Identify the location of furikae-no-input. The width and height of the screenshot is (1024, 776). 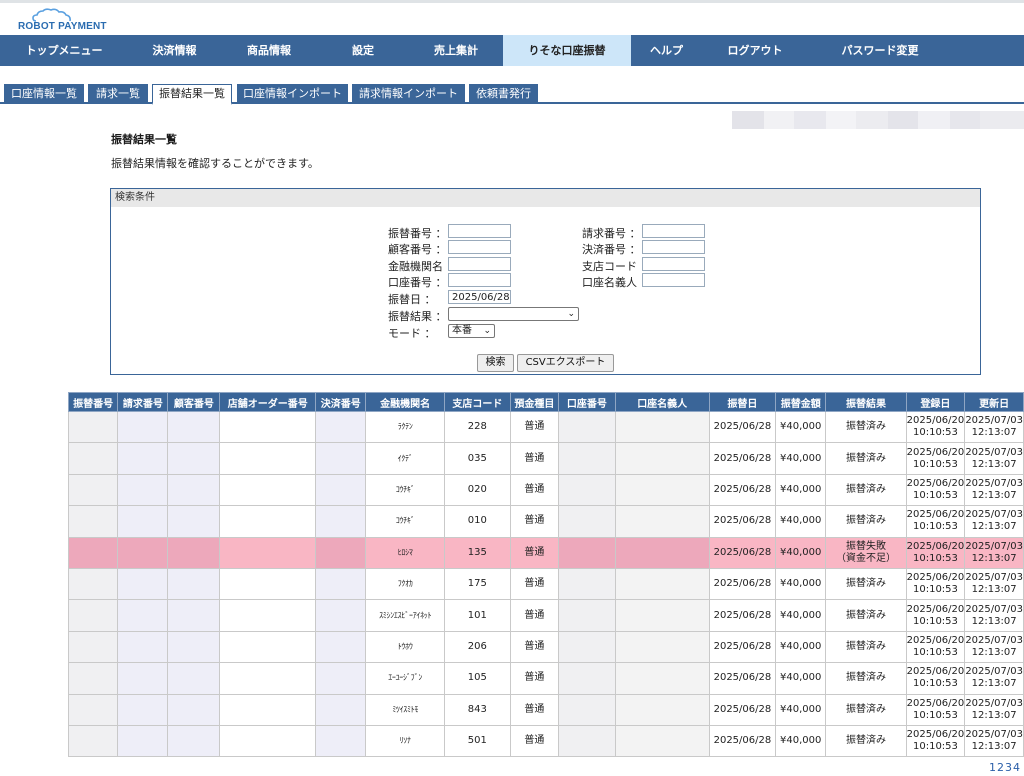
(479, 231).